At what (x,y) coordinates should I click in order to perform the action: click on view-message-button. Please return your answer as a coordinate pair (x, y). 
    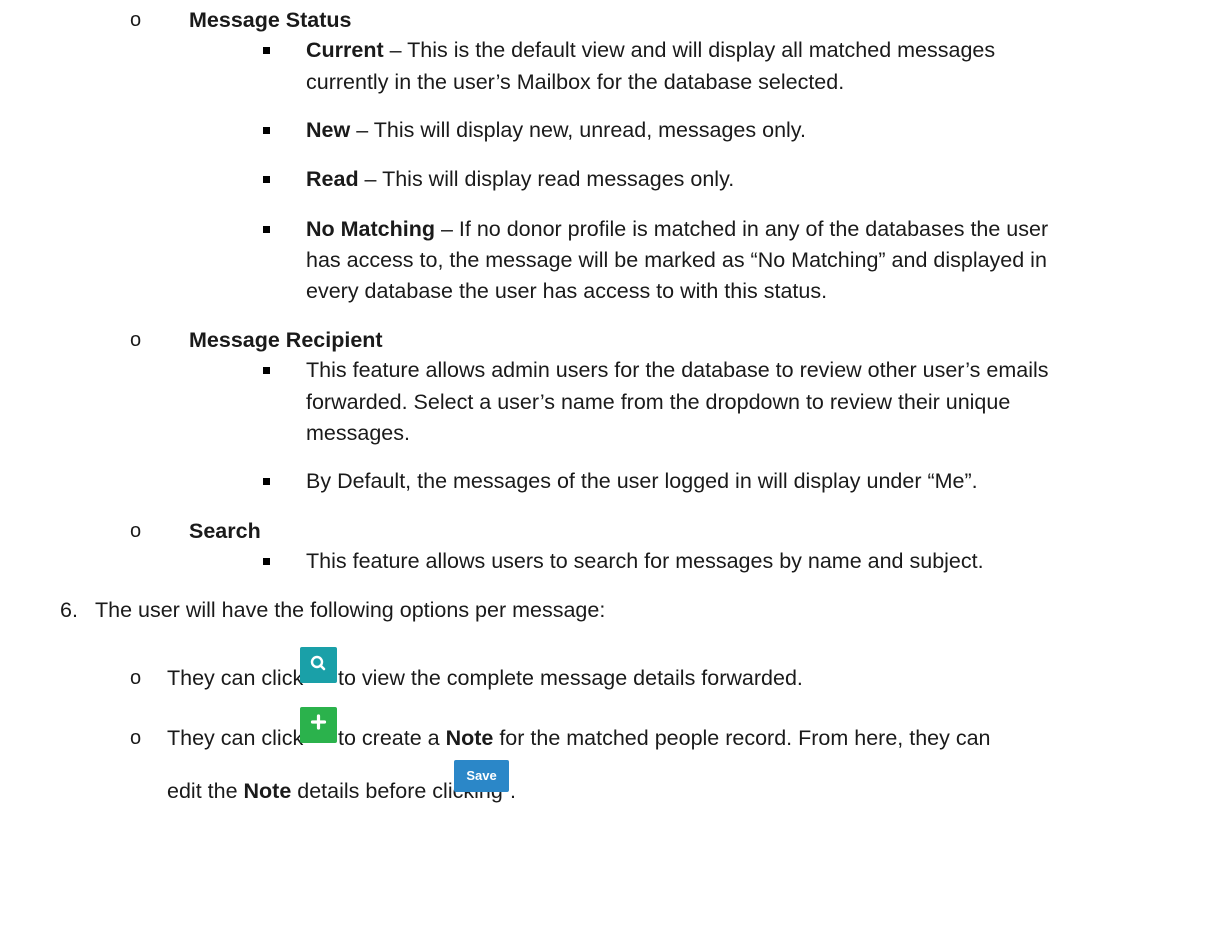
    Looking at the image, I should click on (318, 665).